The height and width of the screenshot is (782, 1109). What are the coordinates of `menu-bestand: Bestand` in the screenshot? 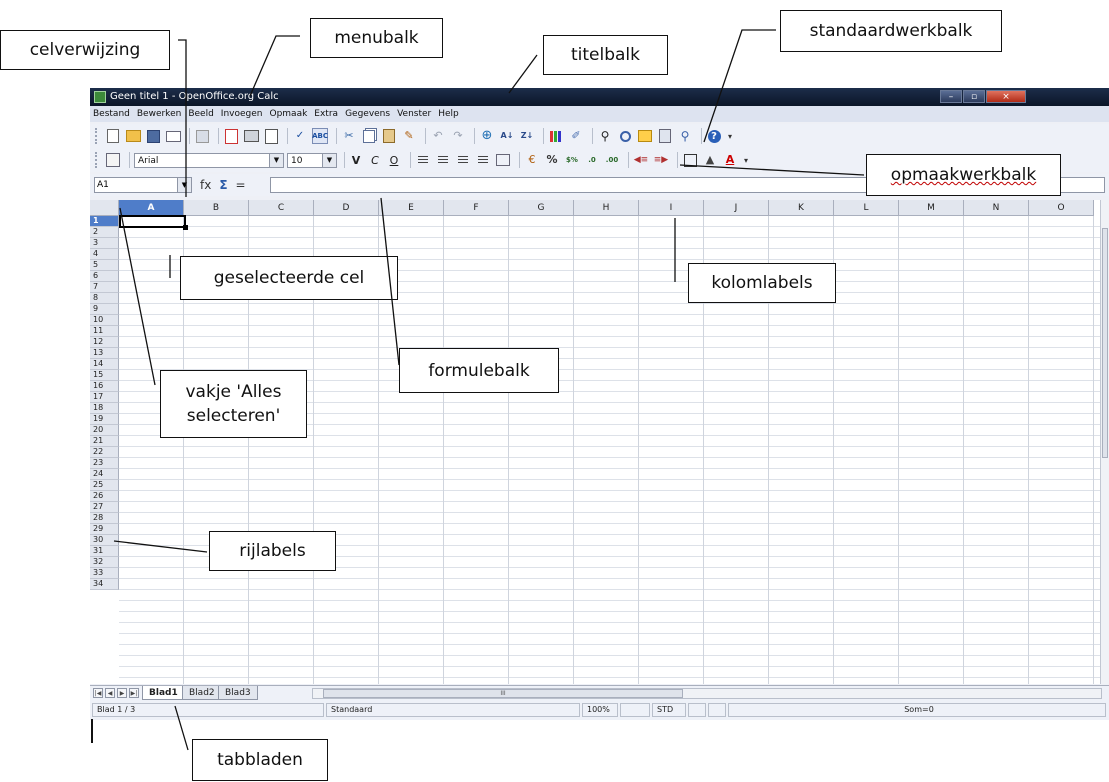 It's located at (111, 114).